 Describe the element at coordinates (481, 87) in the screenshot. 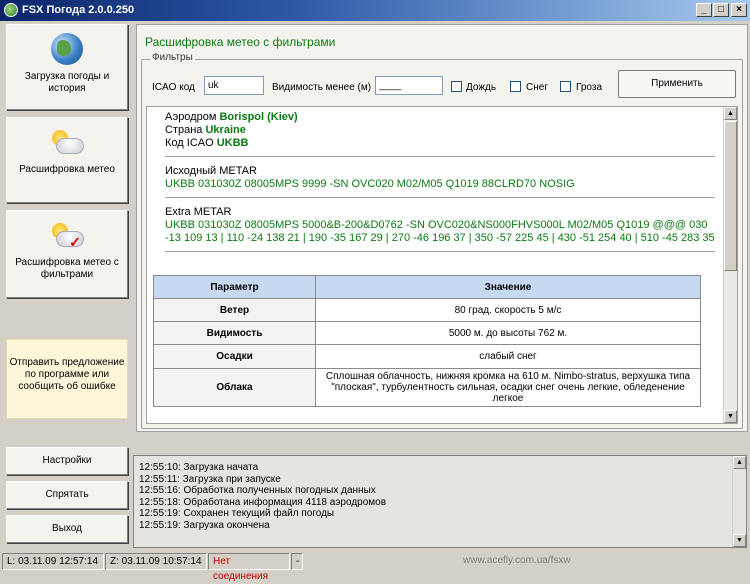

I see `rain-label: Дождь` at that location.